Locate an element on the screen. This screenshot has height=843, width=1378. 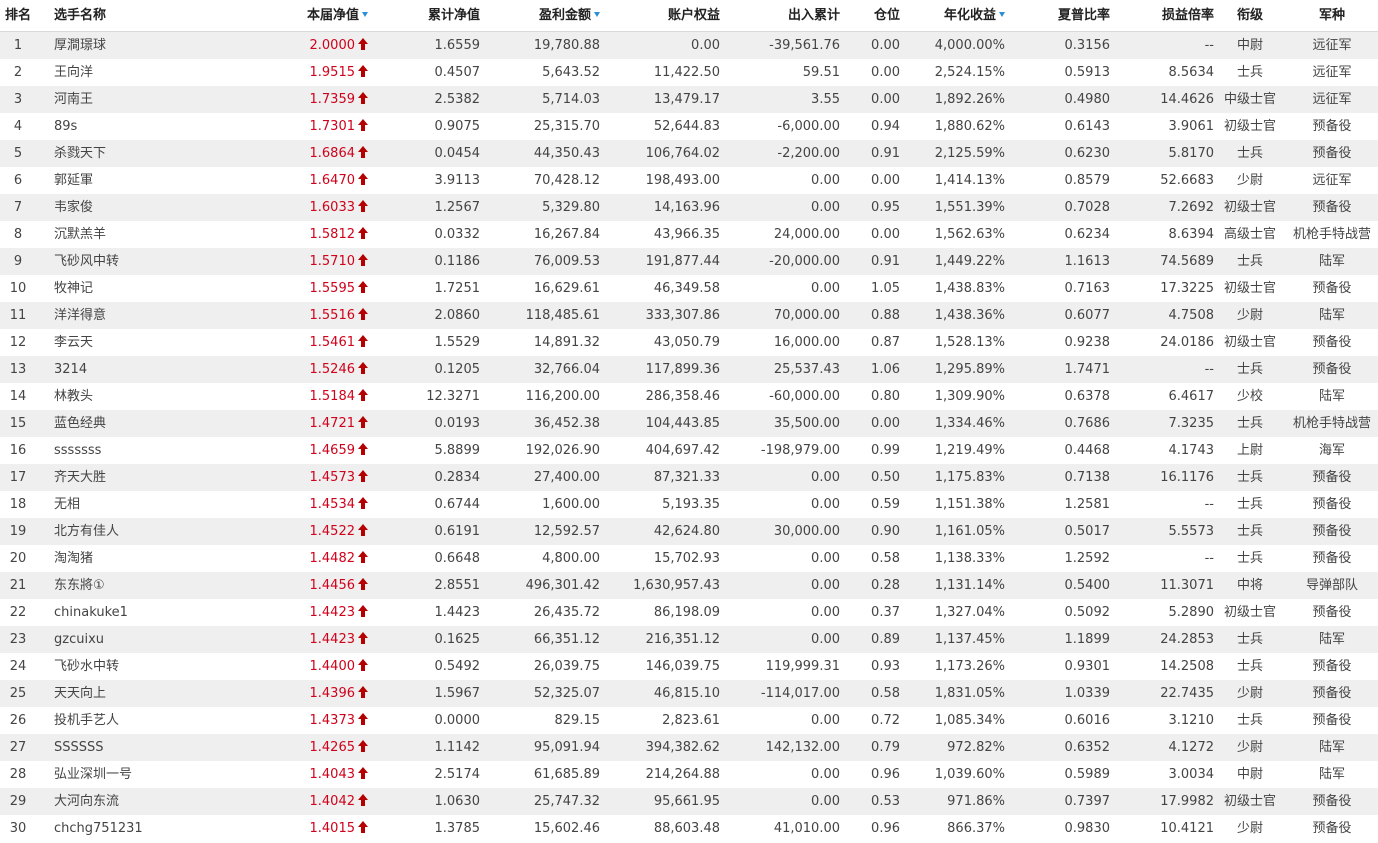
rank-cell: 14 is located at coordinates (18, 396).